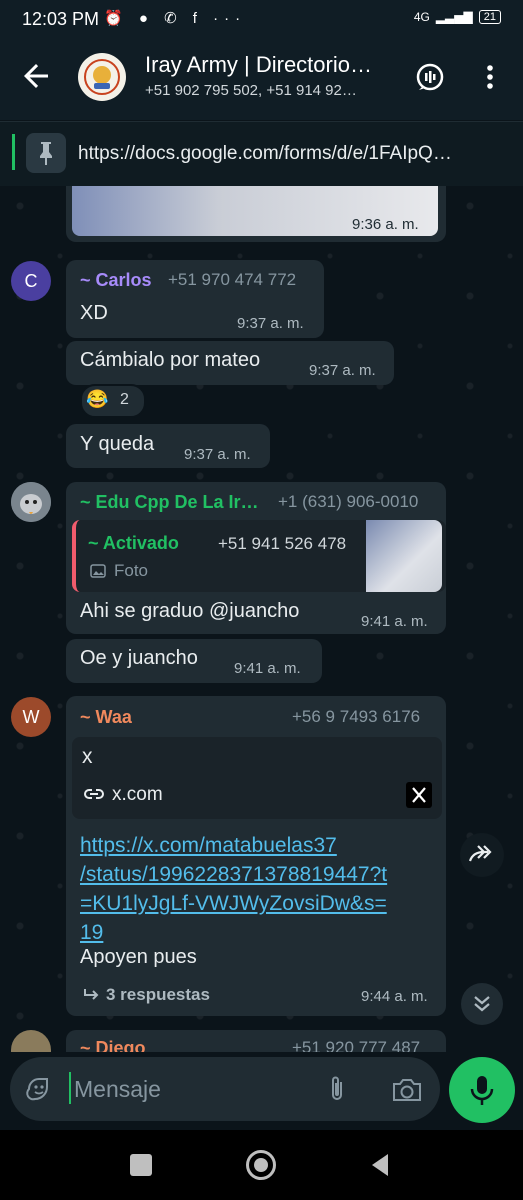 The image size is (523, 1200). I want to click on sender-avatar, so click(31, 502).